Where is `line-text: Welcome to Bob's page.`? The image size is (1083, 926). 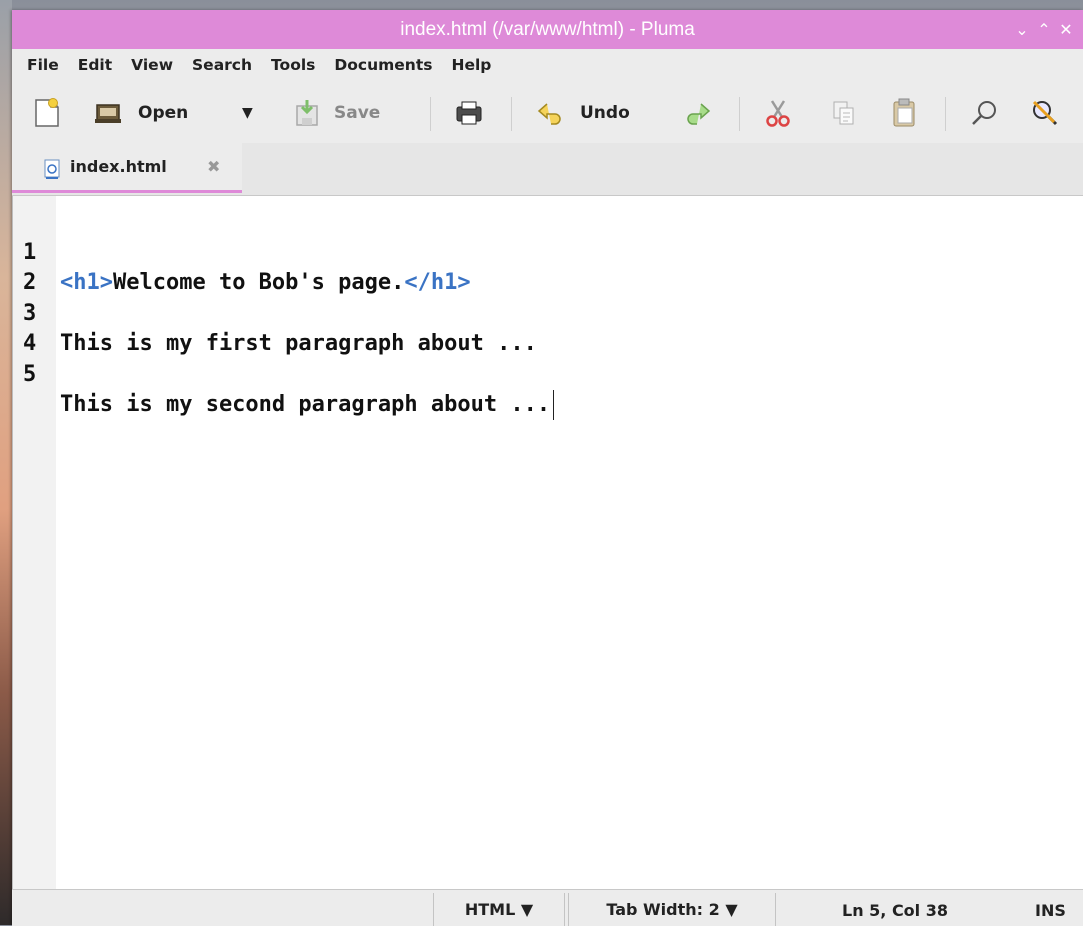 line-text: Welcome to Bob's page. is located at coordinates (258, 282).